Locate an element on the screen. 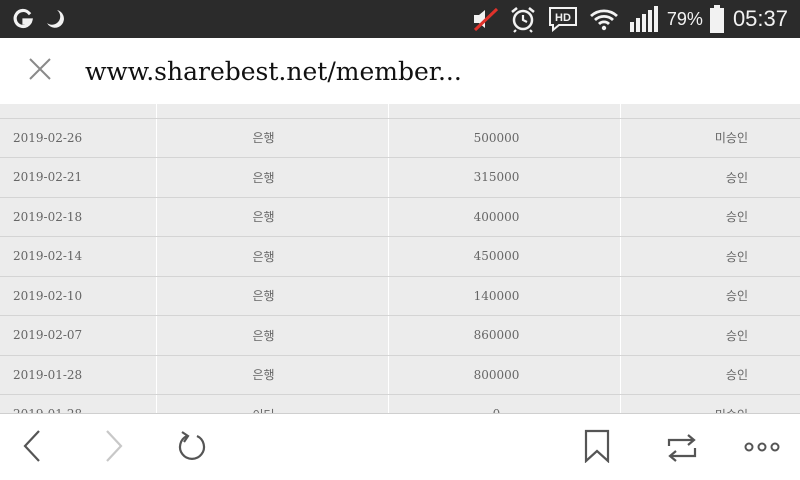 Image resolution: width=800 pixels, height=480 pixels. alarm-icon is located at coordinates (523, 19).